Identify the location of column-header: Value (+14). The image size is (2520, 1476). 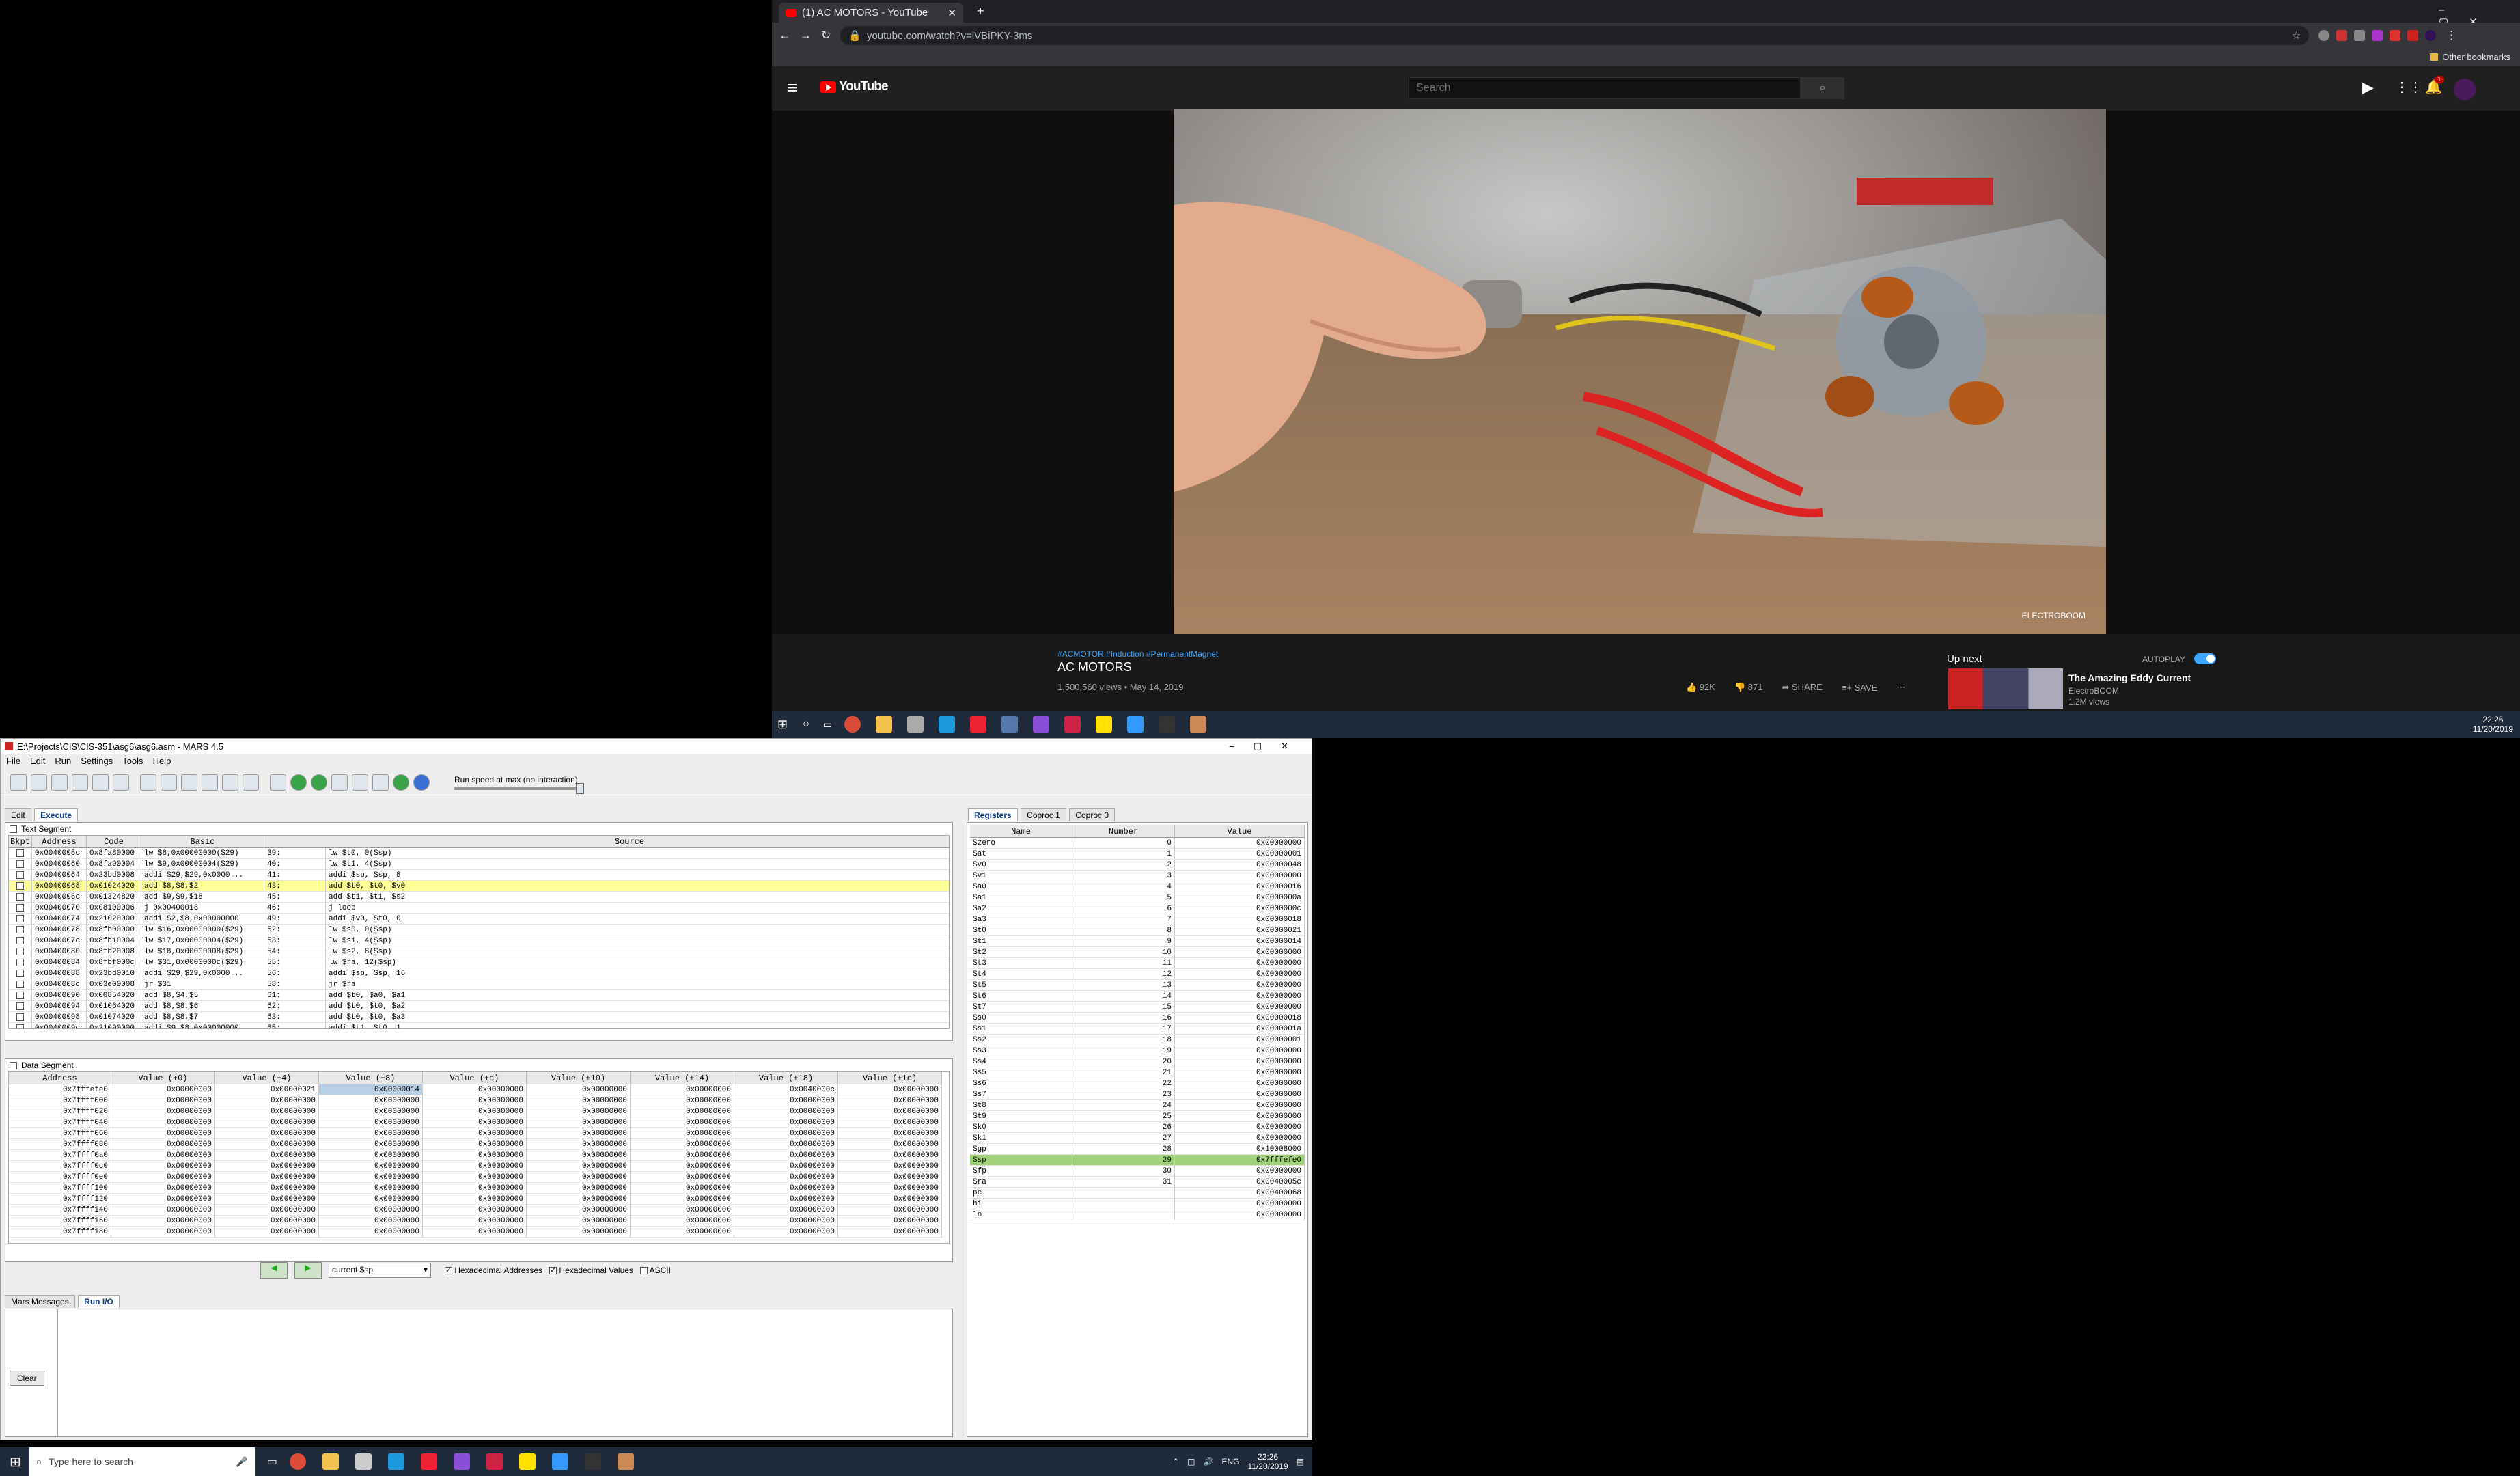
(682, 1078).